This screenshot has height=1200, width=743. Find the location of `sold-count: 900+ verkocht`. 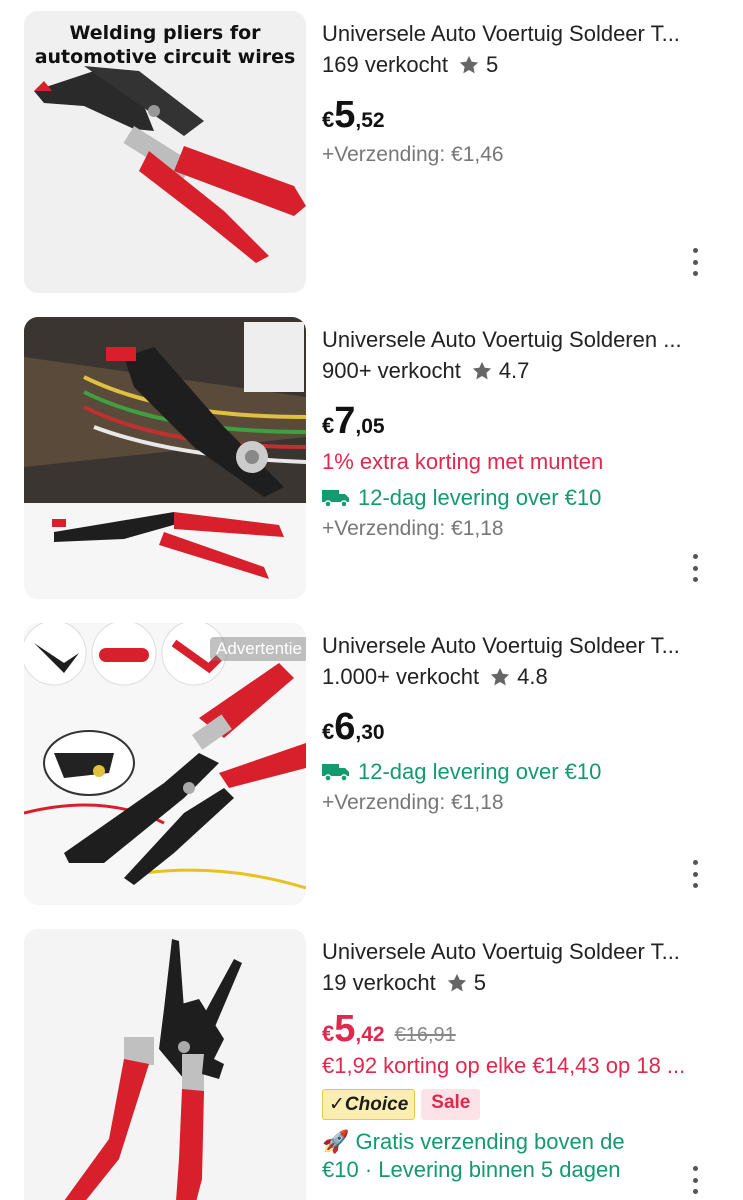

sold-count: 900+ verkocht is located at coordinates (391, 370).